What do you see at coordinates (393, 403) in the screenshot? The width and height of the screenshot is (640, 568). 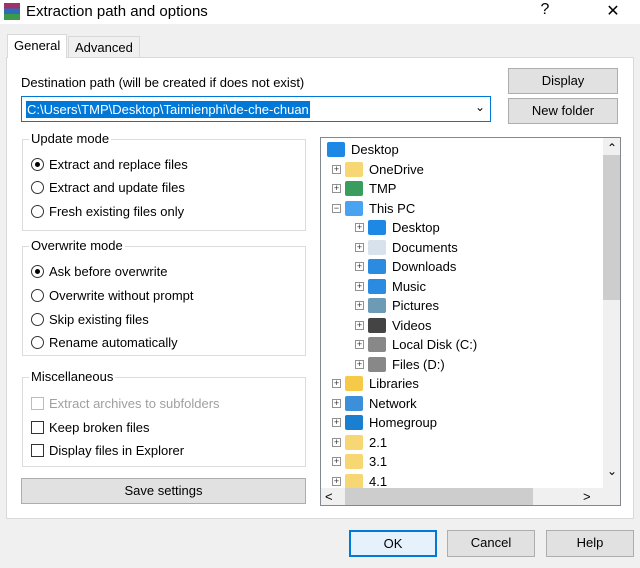 I see `tree-item-label: Network` at bounding box center [393, 403].